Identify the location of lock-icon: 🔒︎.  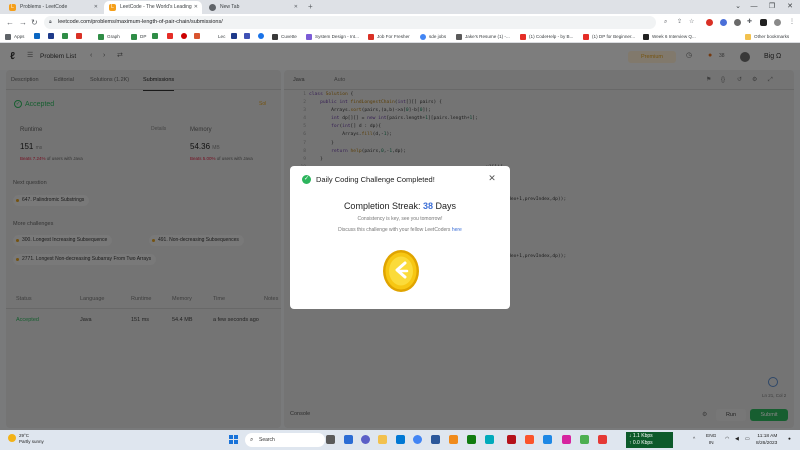
(50, 22).